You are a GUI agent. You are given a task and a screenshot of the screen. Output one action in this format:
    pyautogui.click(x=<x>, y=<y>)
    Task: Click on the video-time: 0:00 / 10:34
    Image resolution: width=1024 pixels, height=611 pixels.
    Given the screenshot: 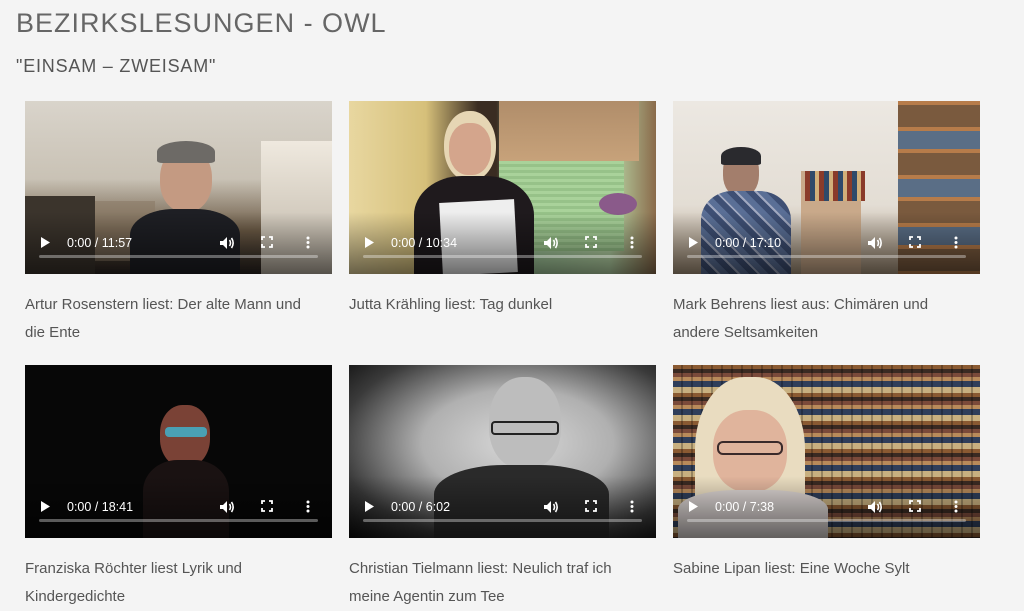 What is the action you would take?
    pyautogui.click(x=424, y=243)
    